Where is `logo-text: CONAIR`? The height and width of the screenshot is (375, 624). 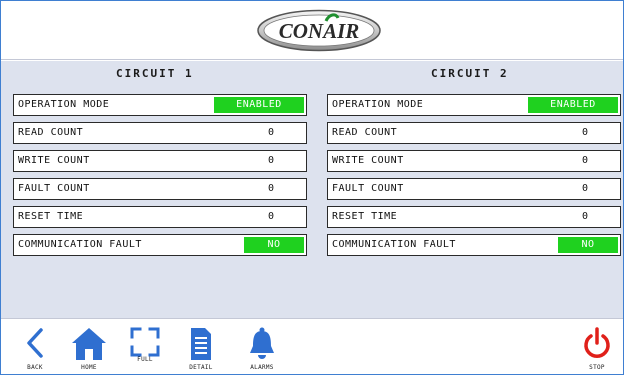 logo-text: CONAIR is located at coordinates (319, 31).